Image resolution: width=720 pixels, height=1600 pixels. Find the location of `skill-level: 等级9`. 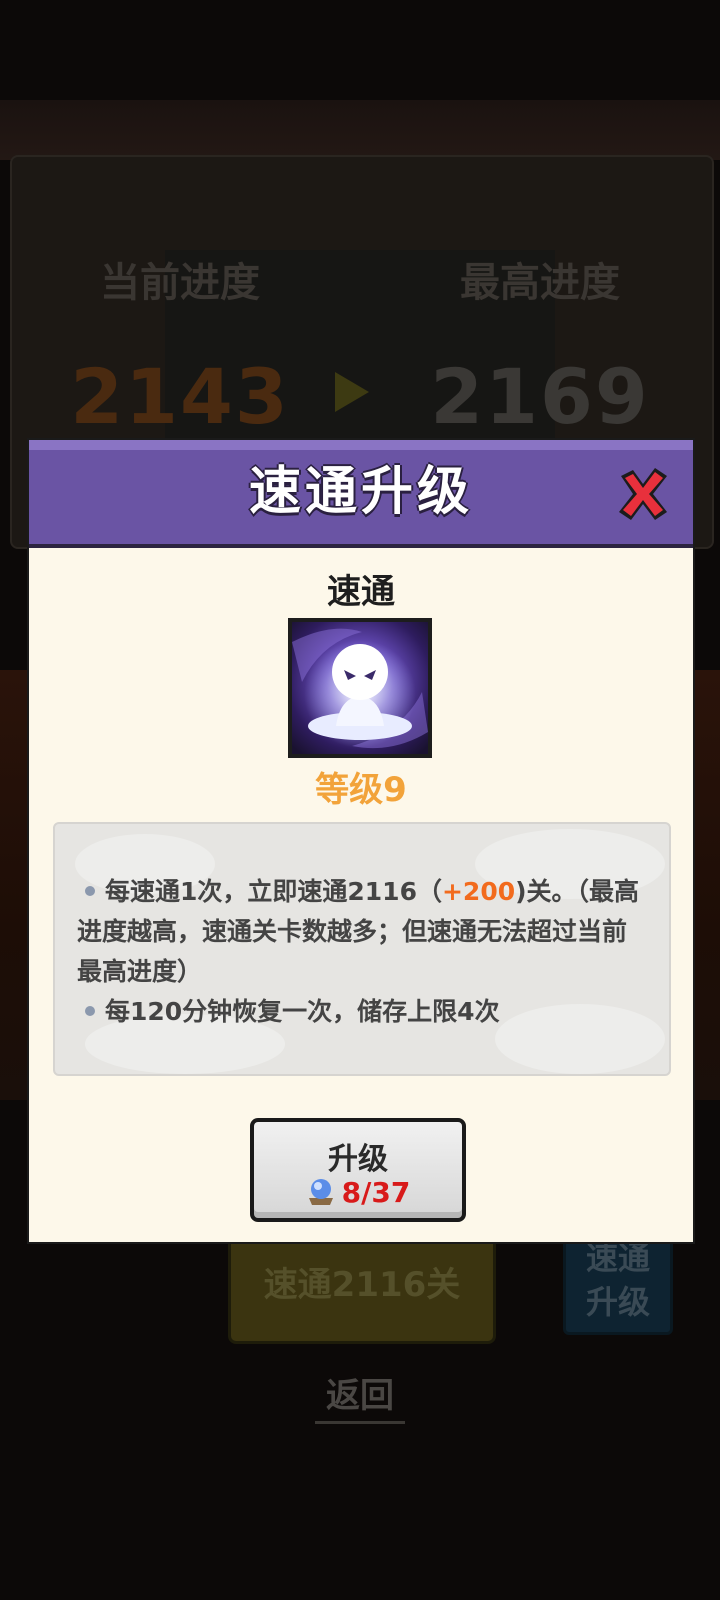

skill-level: 等级9 is located at coordinates (361, 790).